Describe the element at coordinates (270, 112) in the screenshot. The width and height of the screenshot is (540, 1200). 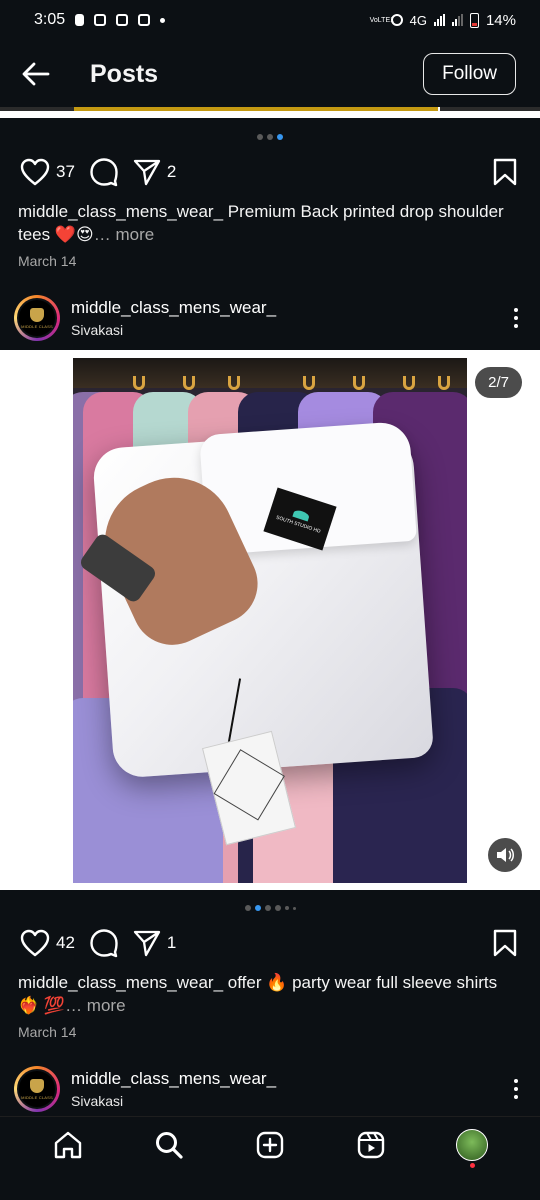
I see `previous-post-image` at that location.